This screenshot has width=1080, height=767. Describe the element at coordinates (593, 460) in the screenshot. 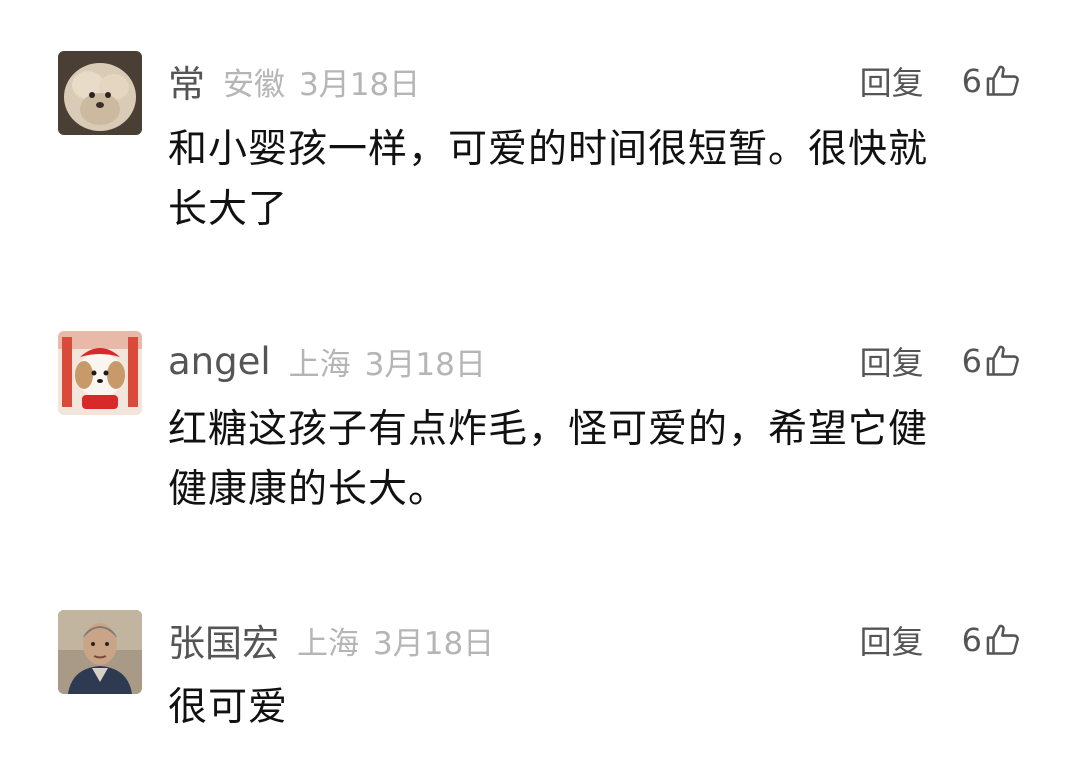

I see `comment-text: 红糖这孩子有点炸毛，怪可爱的，希望它健 健康康的长大。` at that location.